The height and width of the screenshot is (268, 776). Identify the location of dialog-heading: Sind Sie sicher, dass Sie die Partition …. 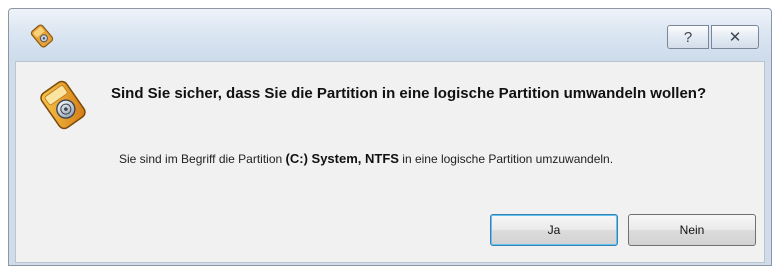
(409, 93).